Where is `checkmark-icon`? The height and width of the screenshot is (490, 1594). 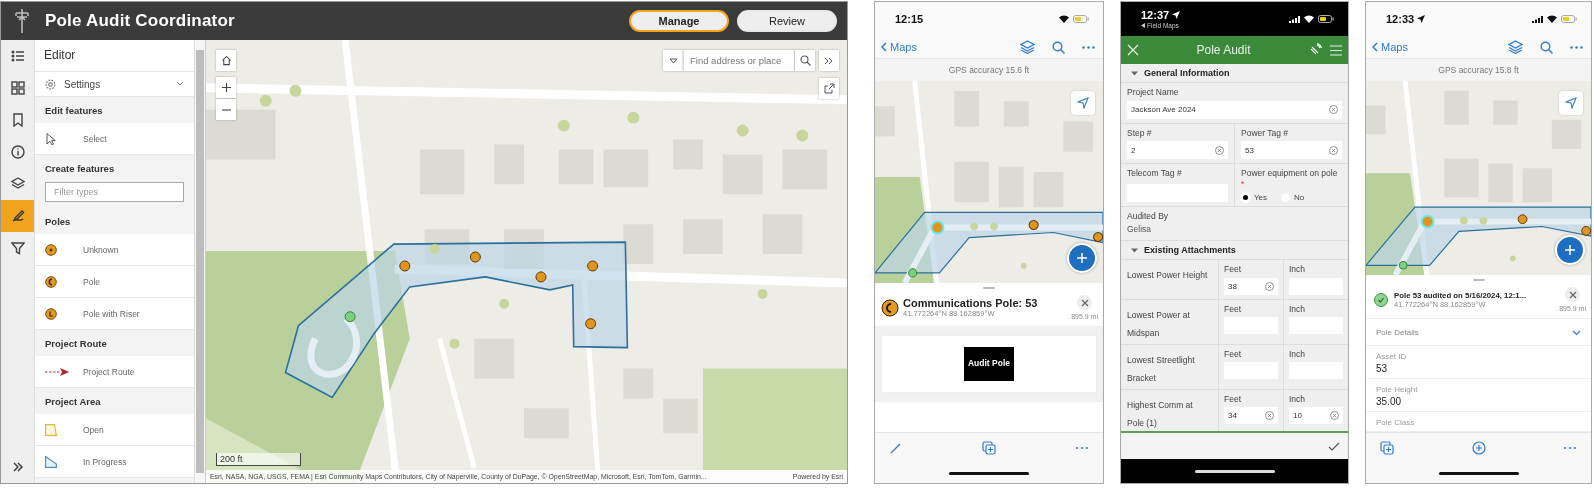
checkmark-icon is located at coordinates (1334, 446).